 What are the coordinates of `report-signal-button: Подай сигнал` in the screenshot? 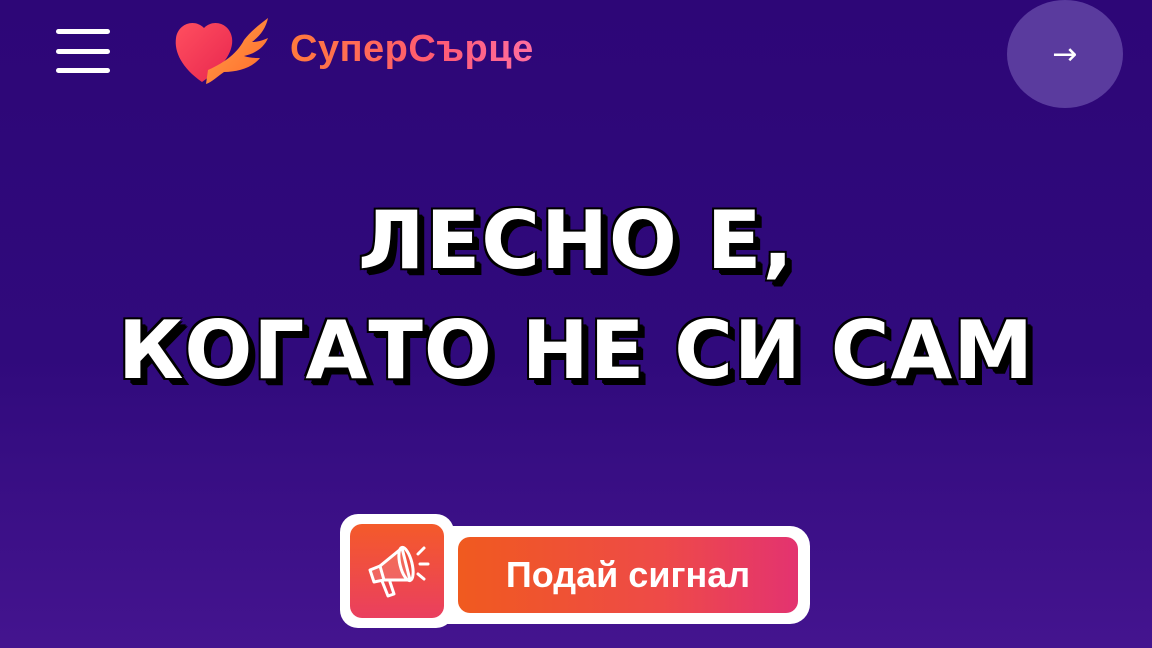 It's located at (575, 571).